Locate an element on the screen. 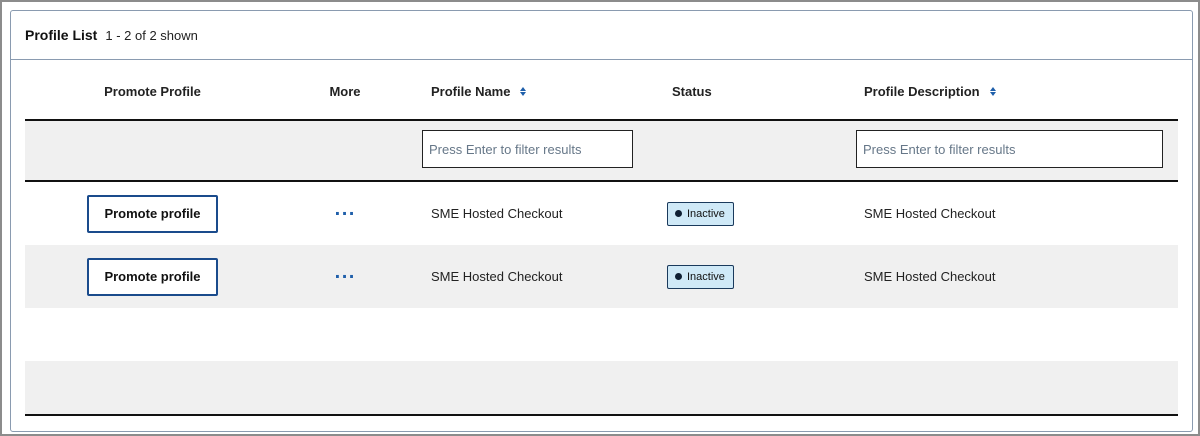  profile-description-filter-input is located at coordinates (1009, 149).